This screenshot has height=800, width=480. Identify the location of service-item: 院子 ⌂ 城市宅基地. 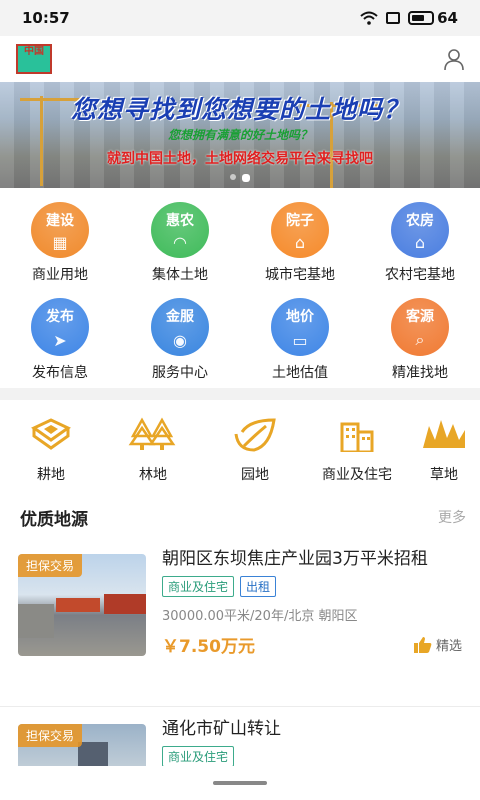
(300, 236).